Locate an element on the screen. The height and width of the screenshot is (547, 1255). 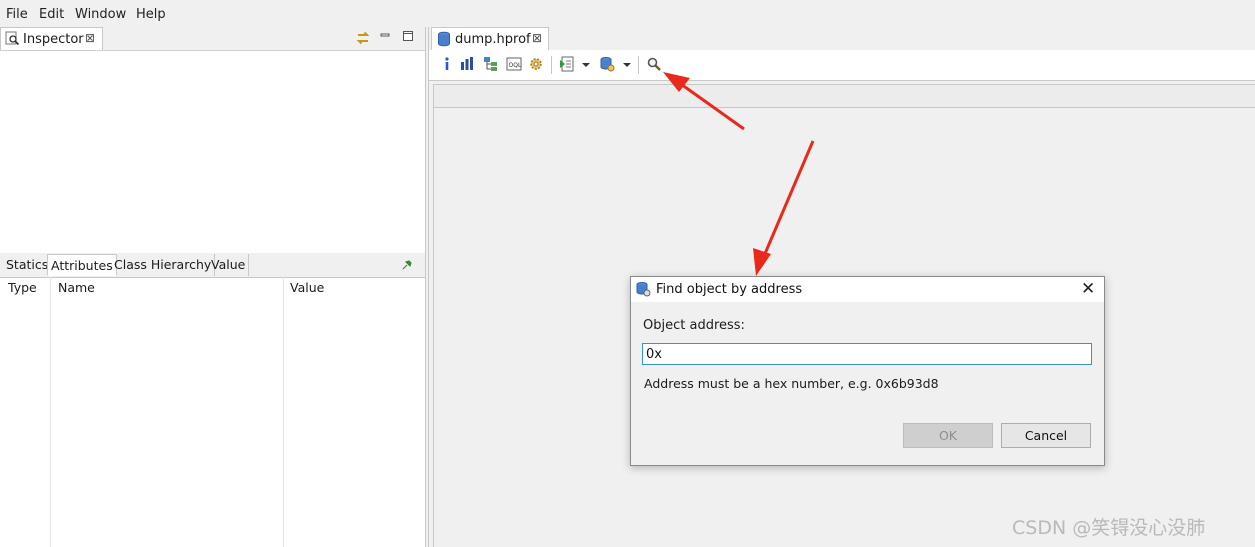
annotation-arrows is located at coordinates (739, 174).